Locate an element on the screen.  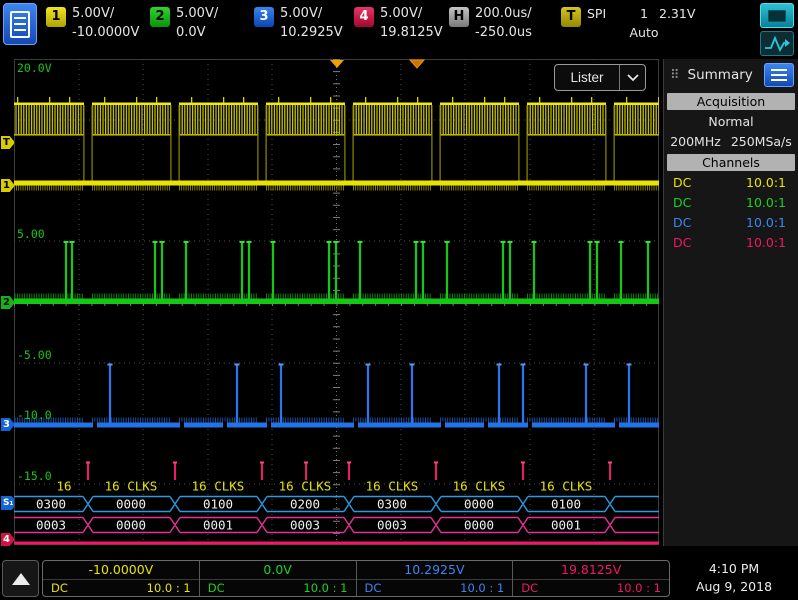
waveform-recall-button is located at coordinates (777, 43).